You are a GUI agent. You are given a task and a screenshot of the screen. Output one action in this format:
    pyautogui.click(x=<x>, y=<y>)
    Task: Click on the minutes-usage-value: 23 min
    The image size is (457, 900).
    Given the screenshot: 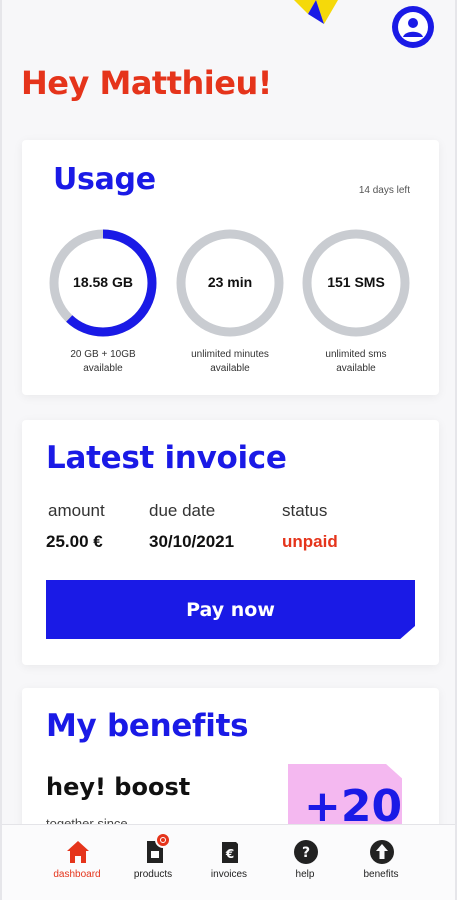 What is the action you would take?
    pyautogui.click(x=230, y=282)
    